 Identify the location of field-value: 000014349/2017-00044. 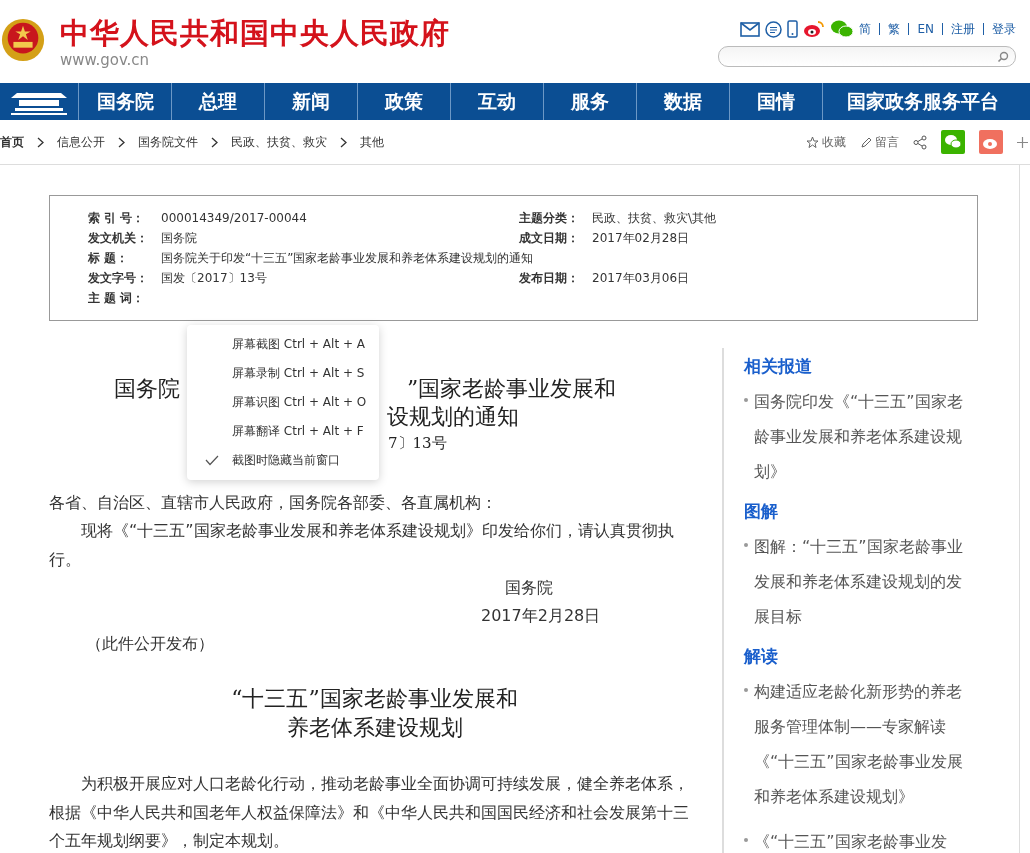
(234, 218).